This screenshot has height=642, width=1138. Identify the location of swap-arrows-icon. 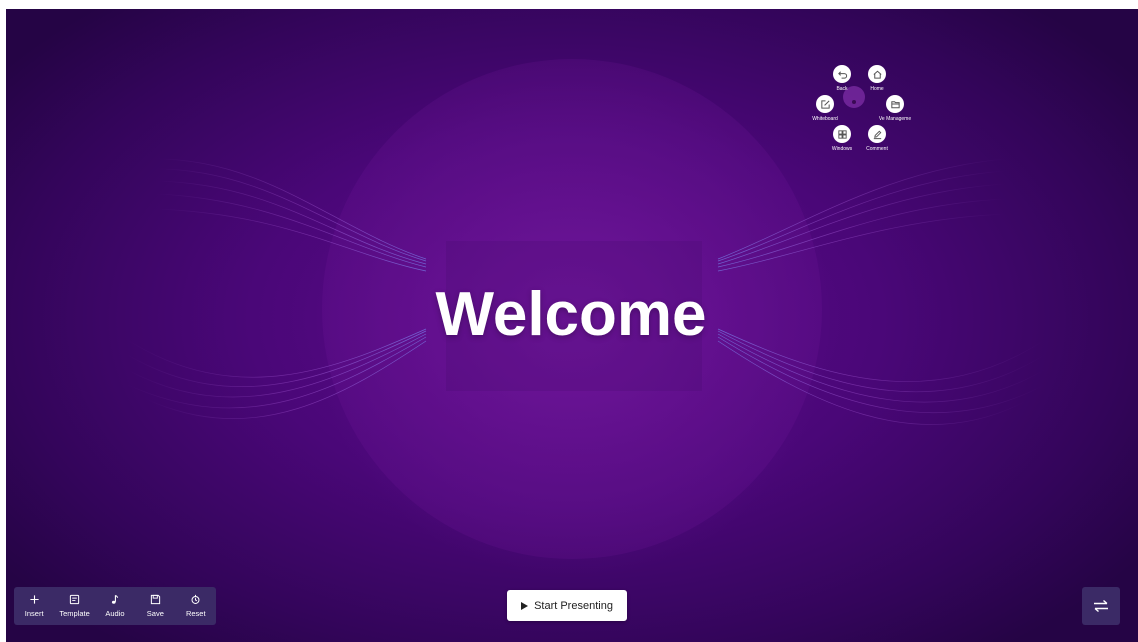
(1101, 606).